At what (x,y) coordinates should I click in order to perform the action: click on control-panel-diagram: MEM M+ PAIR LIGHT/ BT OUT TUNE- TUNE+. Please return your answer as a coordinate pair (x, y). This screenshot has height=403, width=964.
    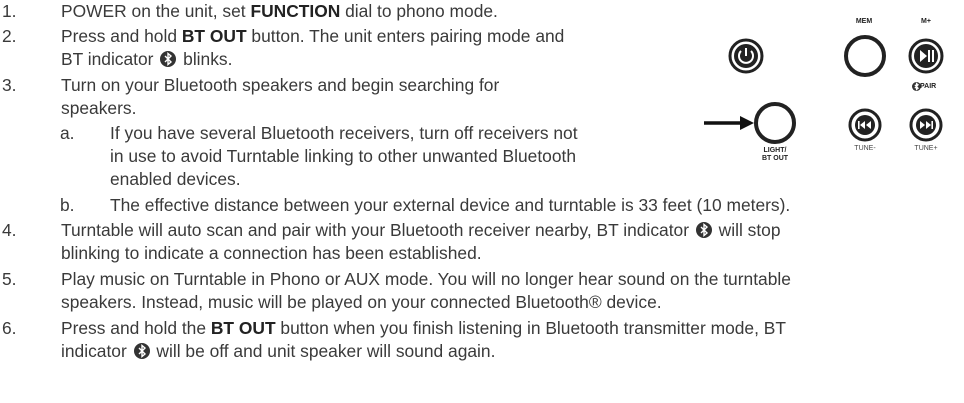
    Looking at the image, I should click on (834, 100).